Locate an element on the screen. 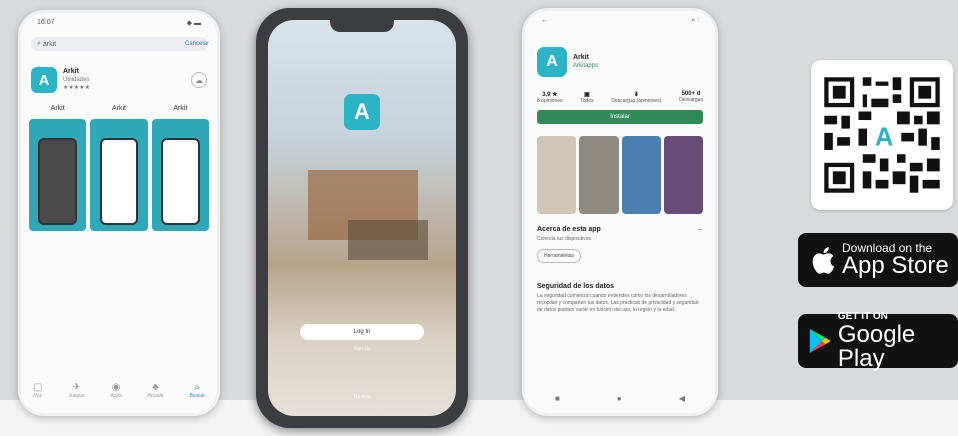 This screenshot has height=436, width=958. search-icon: ⌕ is located at coordinates (197, 387).